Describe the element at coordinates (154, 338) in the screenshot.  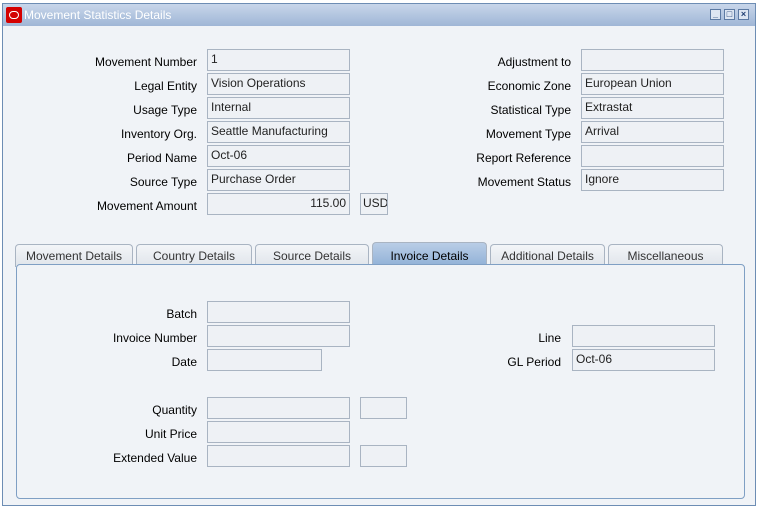
I see `invoice-number-label: Invoice Number` at that location.